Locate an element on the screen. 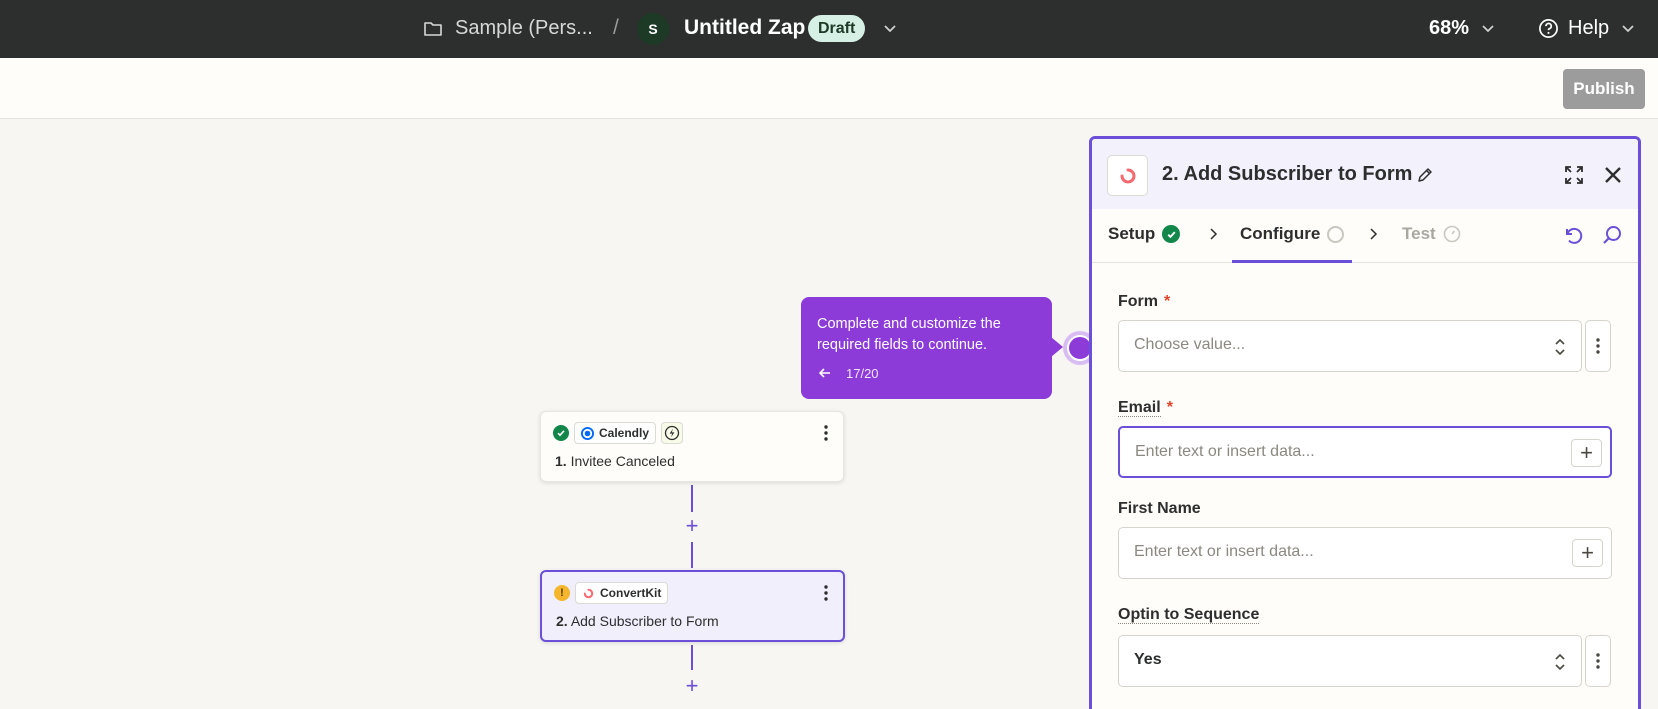 Image resolution: width=1658 pixels, height=709 pixels. app-chip: ConvertKit is located at coordinates (622, 593).